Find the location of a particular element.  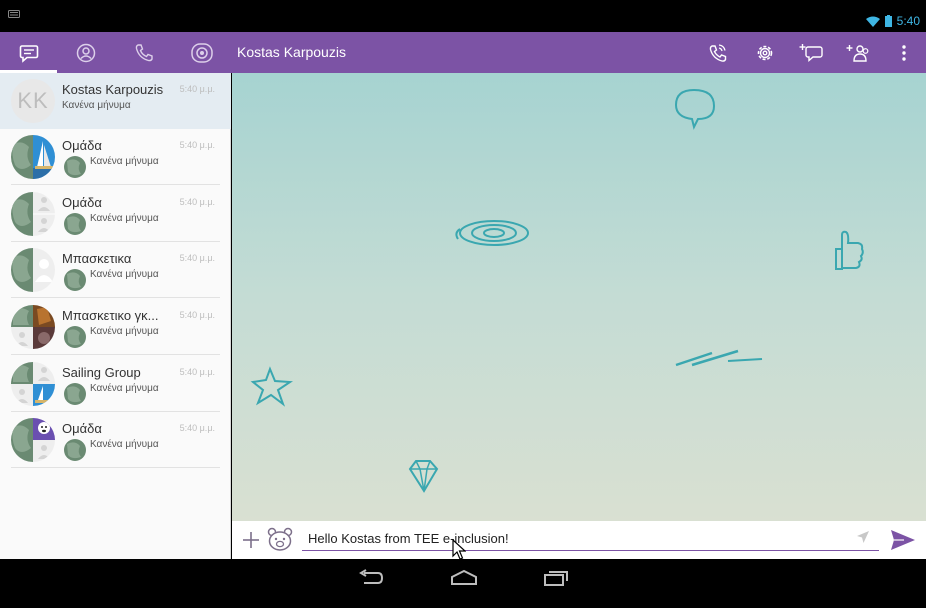

status-time: 5:40 is located at coordinates (908, 21).